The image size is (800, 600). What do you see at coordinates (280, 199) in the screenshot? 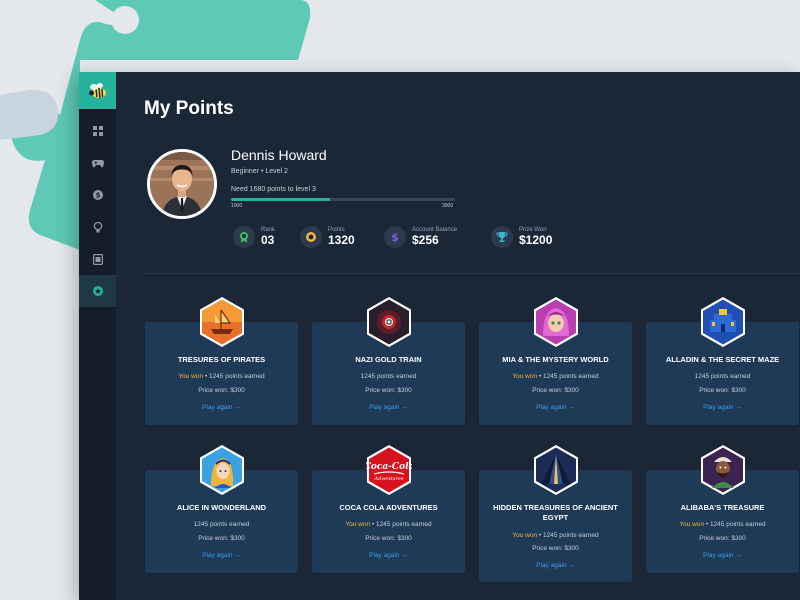
I see `level-progress-fill` at bounding box center [280, 199].